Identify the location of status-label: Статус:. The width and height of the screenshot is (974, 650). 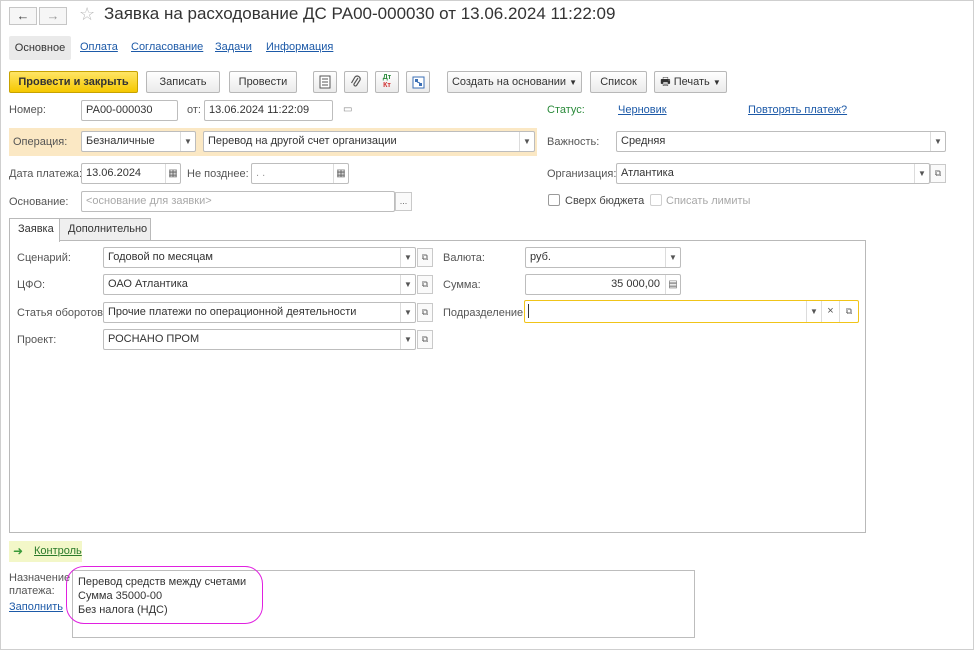
(566, 110).